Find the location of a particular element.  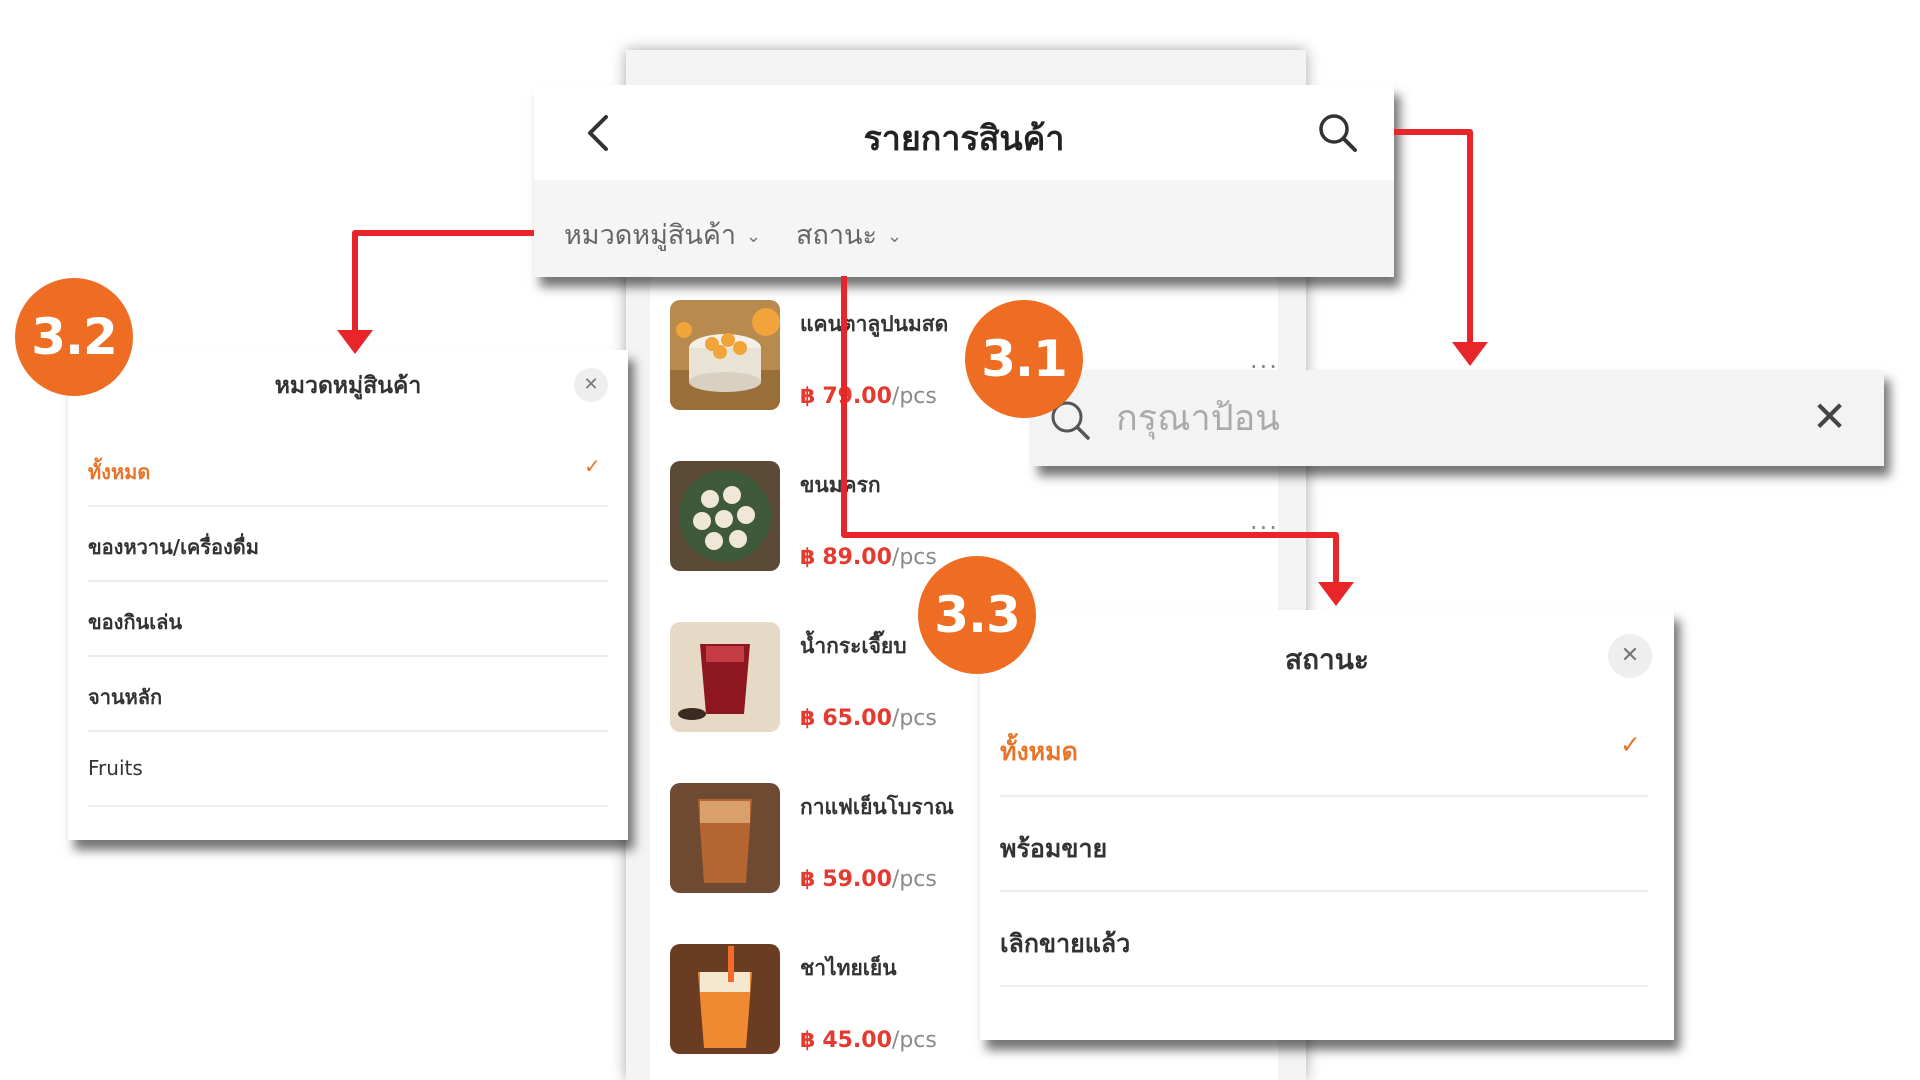

sheet-title: สถานะ is located at coordinates (1327, 659).